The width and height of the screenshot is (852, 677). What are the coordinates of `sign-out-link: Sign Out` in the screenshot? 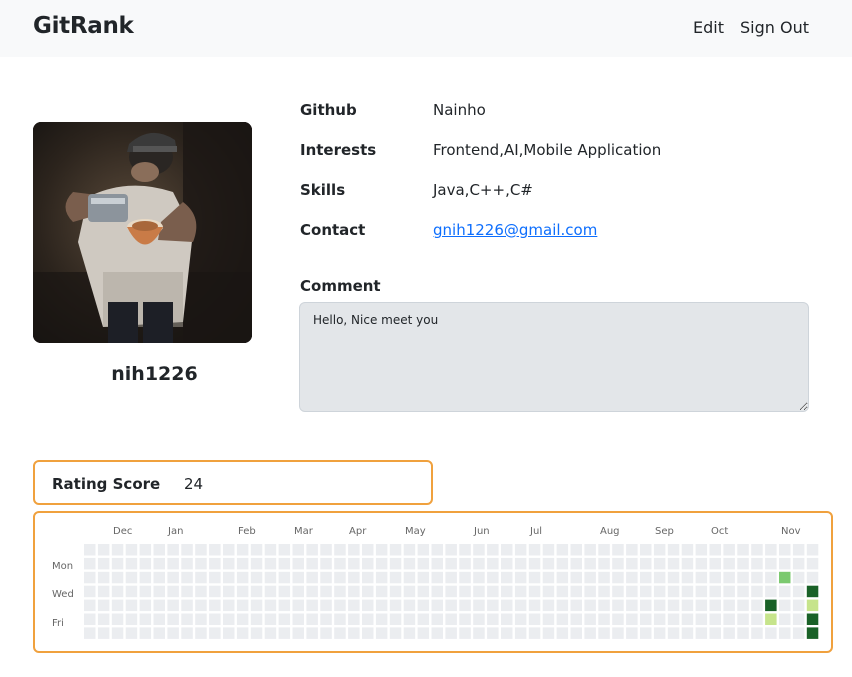 It's located at (774, 27).